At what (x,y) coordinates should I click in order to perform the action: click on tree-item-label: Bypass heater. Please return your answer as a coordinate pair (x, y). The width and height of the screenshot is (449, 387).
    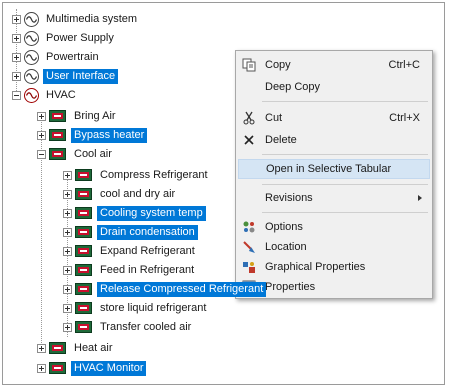
    Looking at the image, I should click on (109, 135).